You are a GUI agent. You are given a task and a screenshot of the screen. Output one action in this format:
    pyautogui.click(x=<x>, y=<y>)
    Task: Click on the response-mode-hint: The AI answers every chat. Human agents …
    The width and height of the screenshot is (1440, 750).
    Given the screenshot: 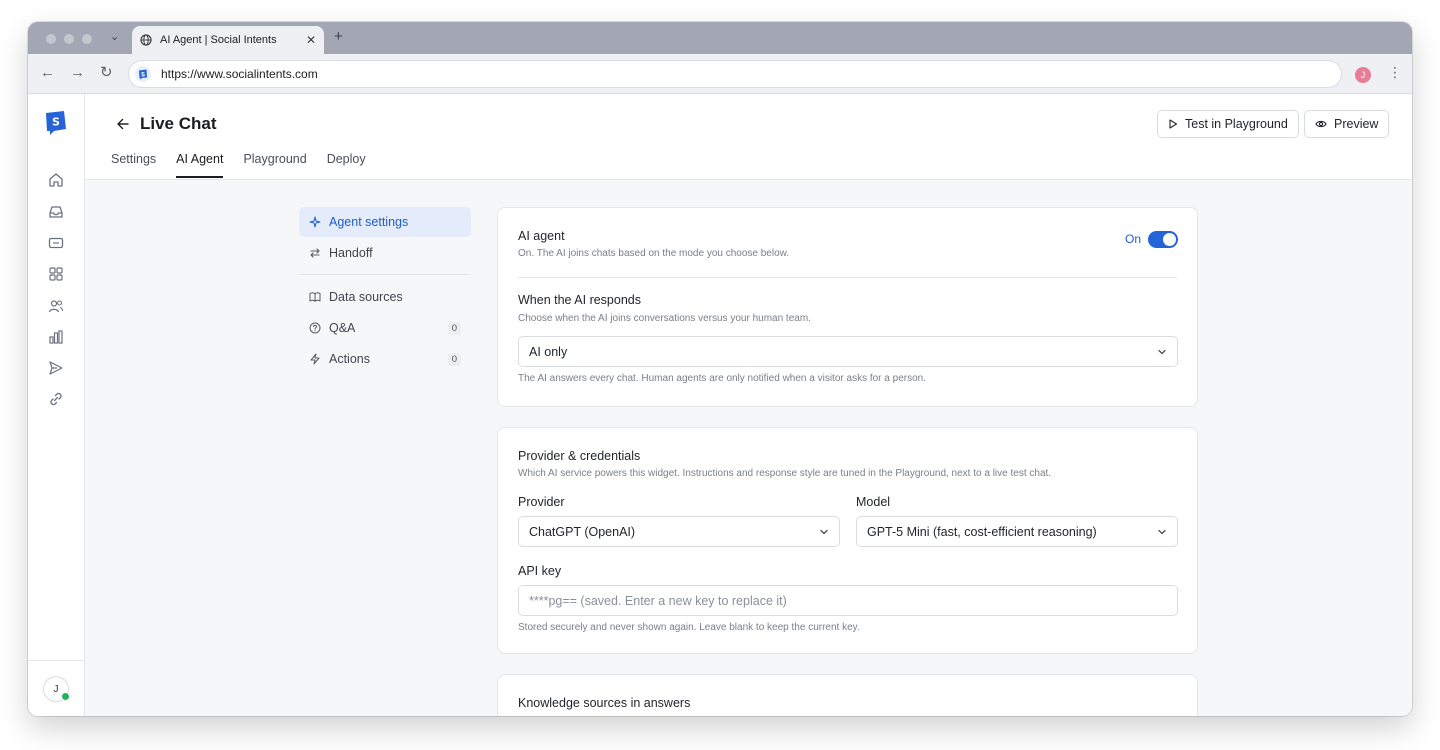 What is the action you would take?
    pyautogui.click(x=722, y=378)
    